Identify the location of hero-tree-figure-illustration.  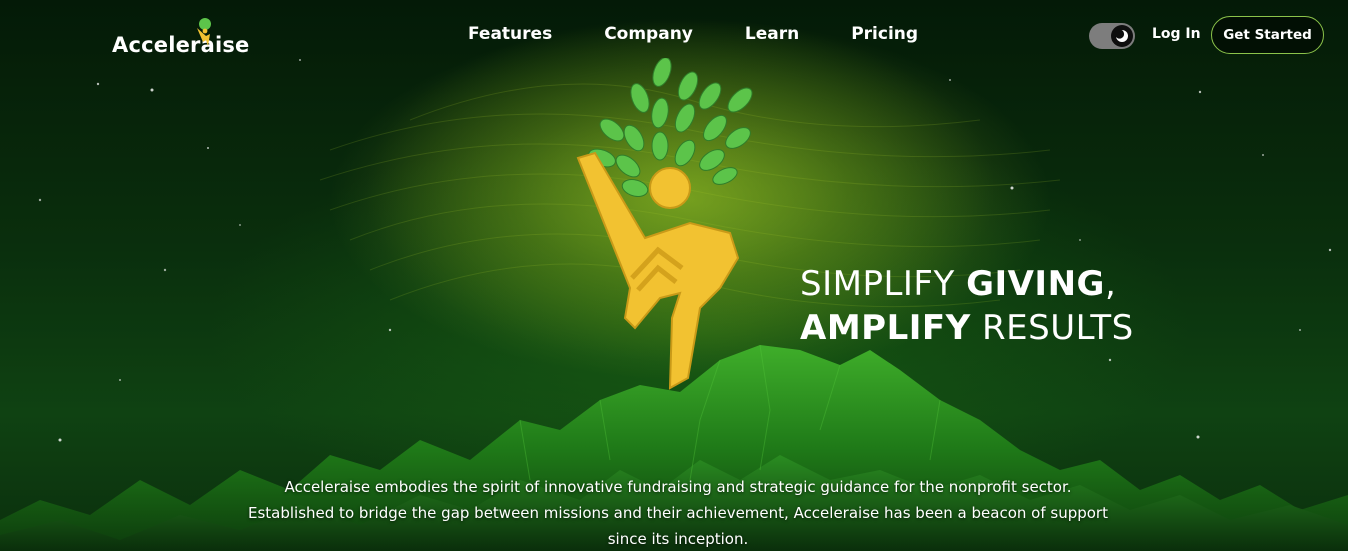
(664, 224).